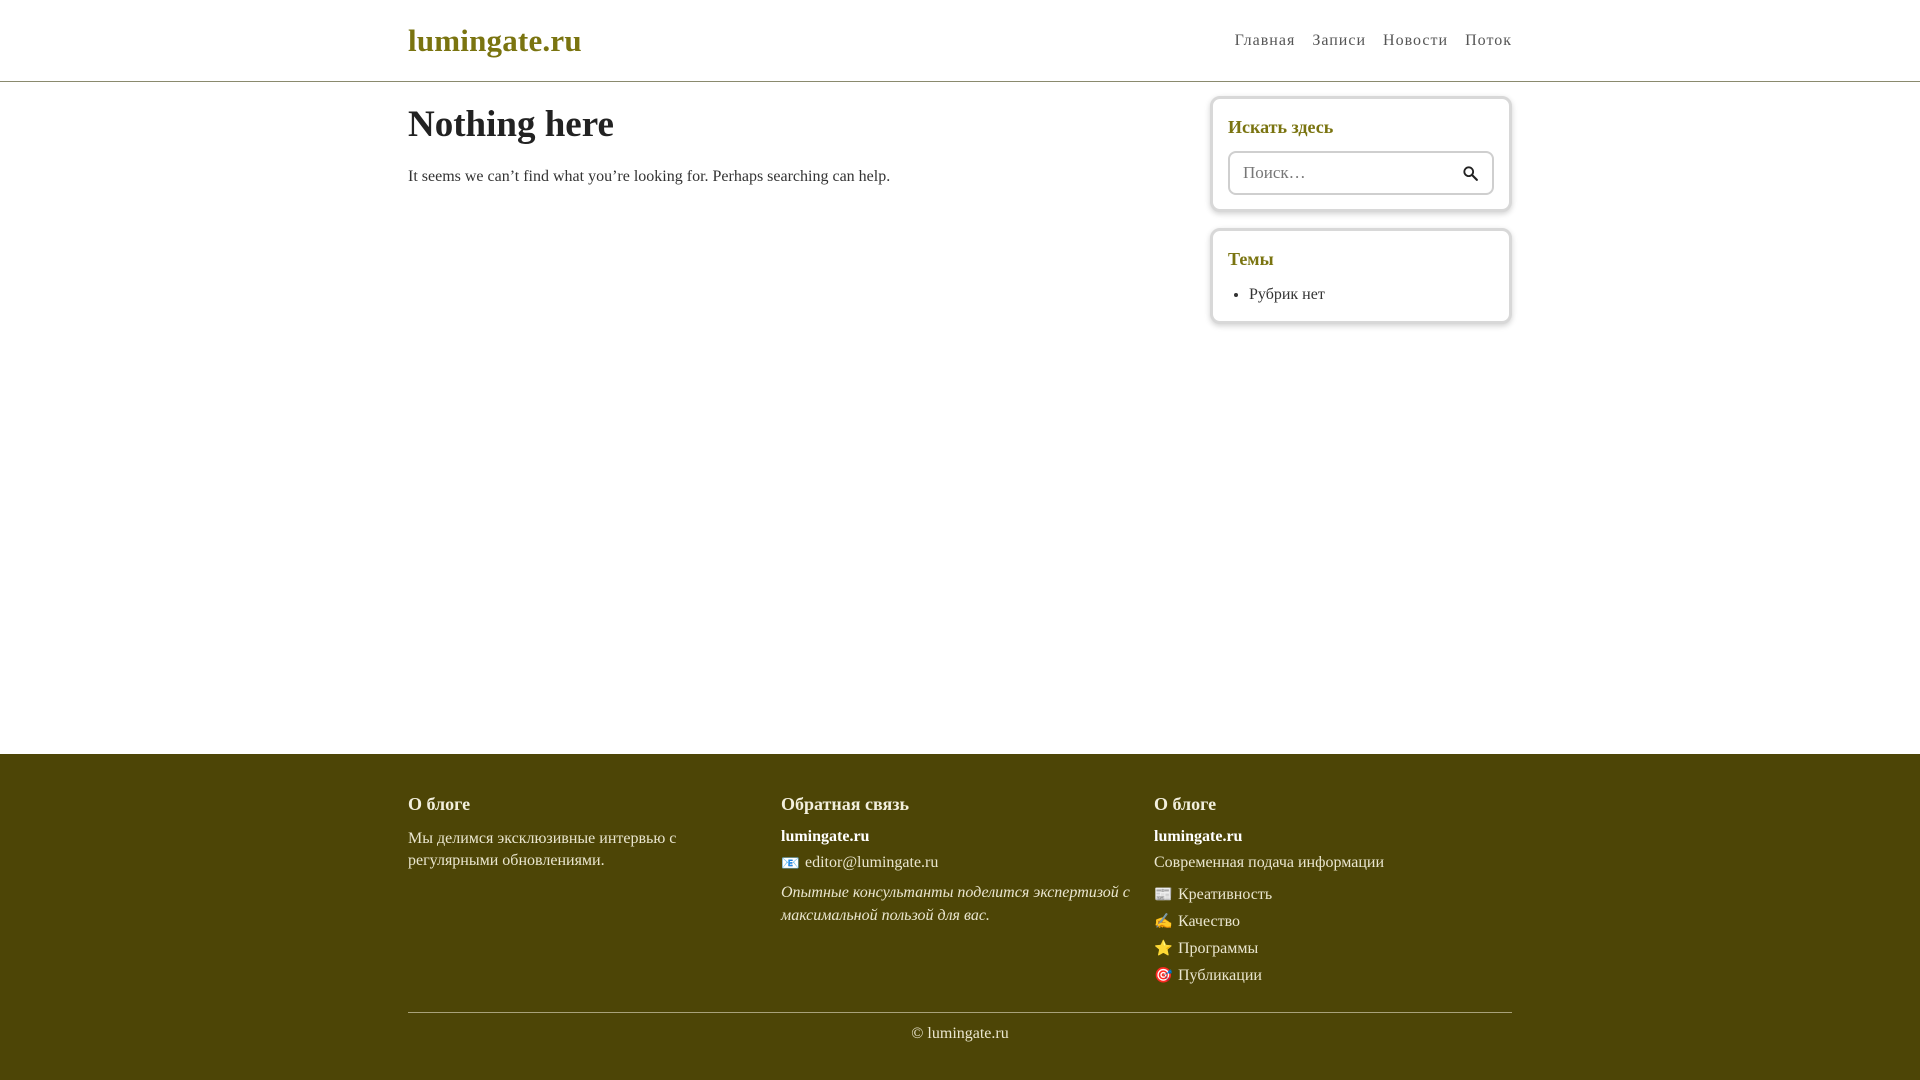  Describe the element at coordinates (1163, 975) in the screenshot. I see `target-icon: 🎯` at that location.